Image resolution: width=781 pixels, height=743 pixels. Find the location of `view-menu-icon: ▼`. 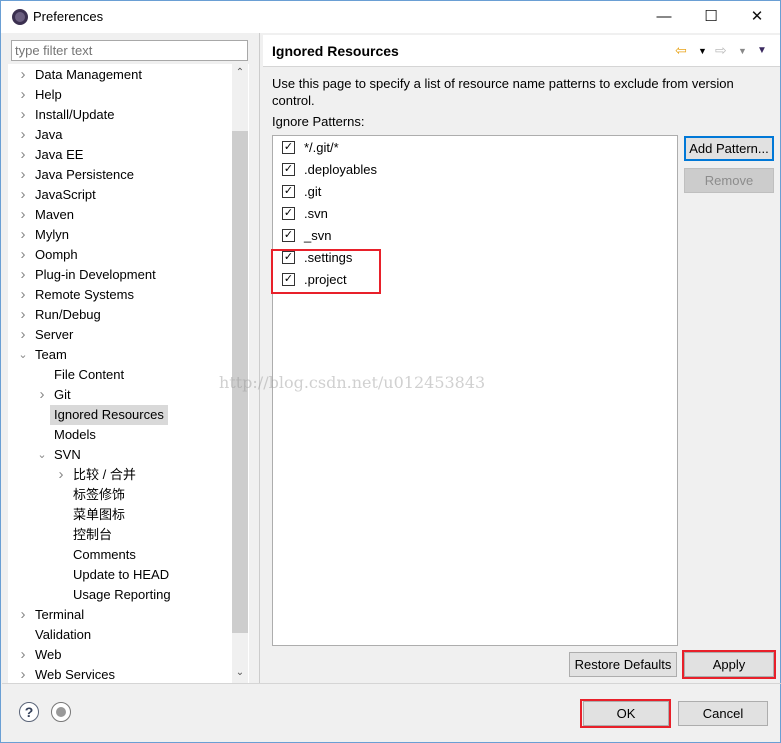

view-menu-icon: ▼ is located at coordinates (762, 50).